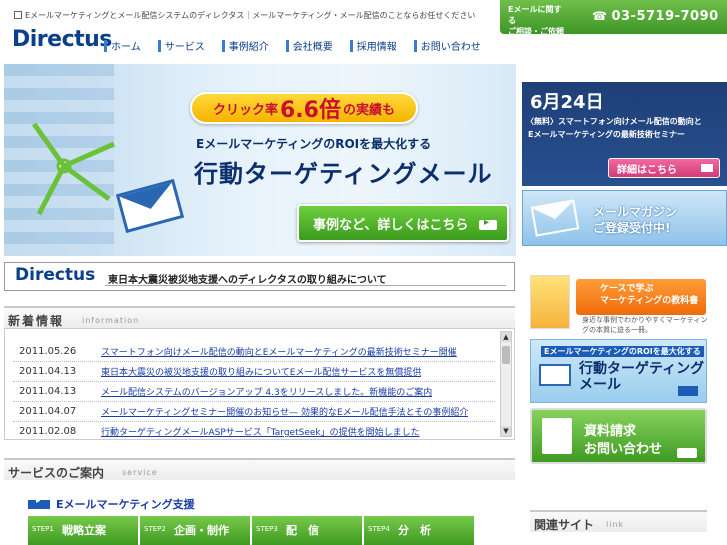 The height and width of the screenshot is (545, 727). What do you see at coordinates (305, 285) in the screenshot?
I see `divider` at bounding box center [305, 285].